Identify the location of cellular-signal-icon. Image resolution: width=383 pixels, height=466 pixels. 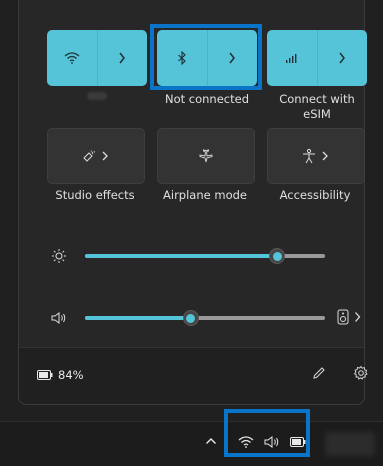
(291, 58).